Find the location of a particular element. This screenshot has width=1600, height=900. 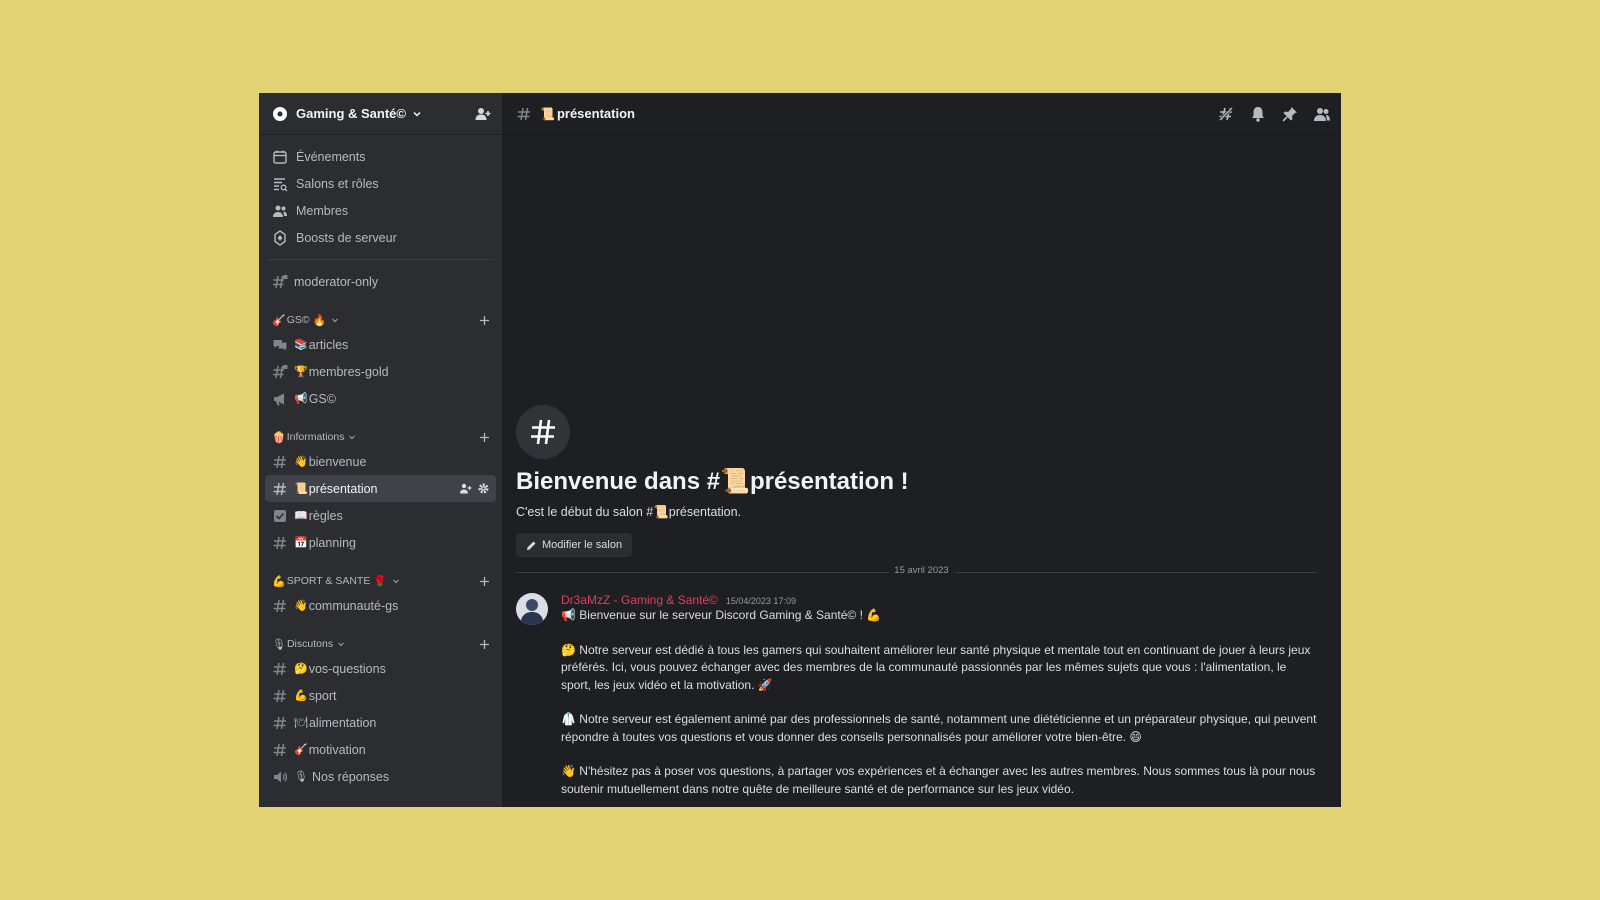

menu-item-server-boosts: Boosts de serveur is located at coordinates (380, 237).